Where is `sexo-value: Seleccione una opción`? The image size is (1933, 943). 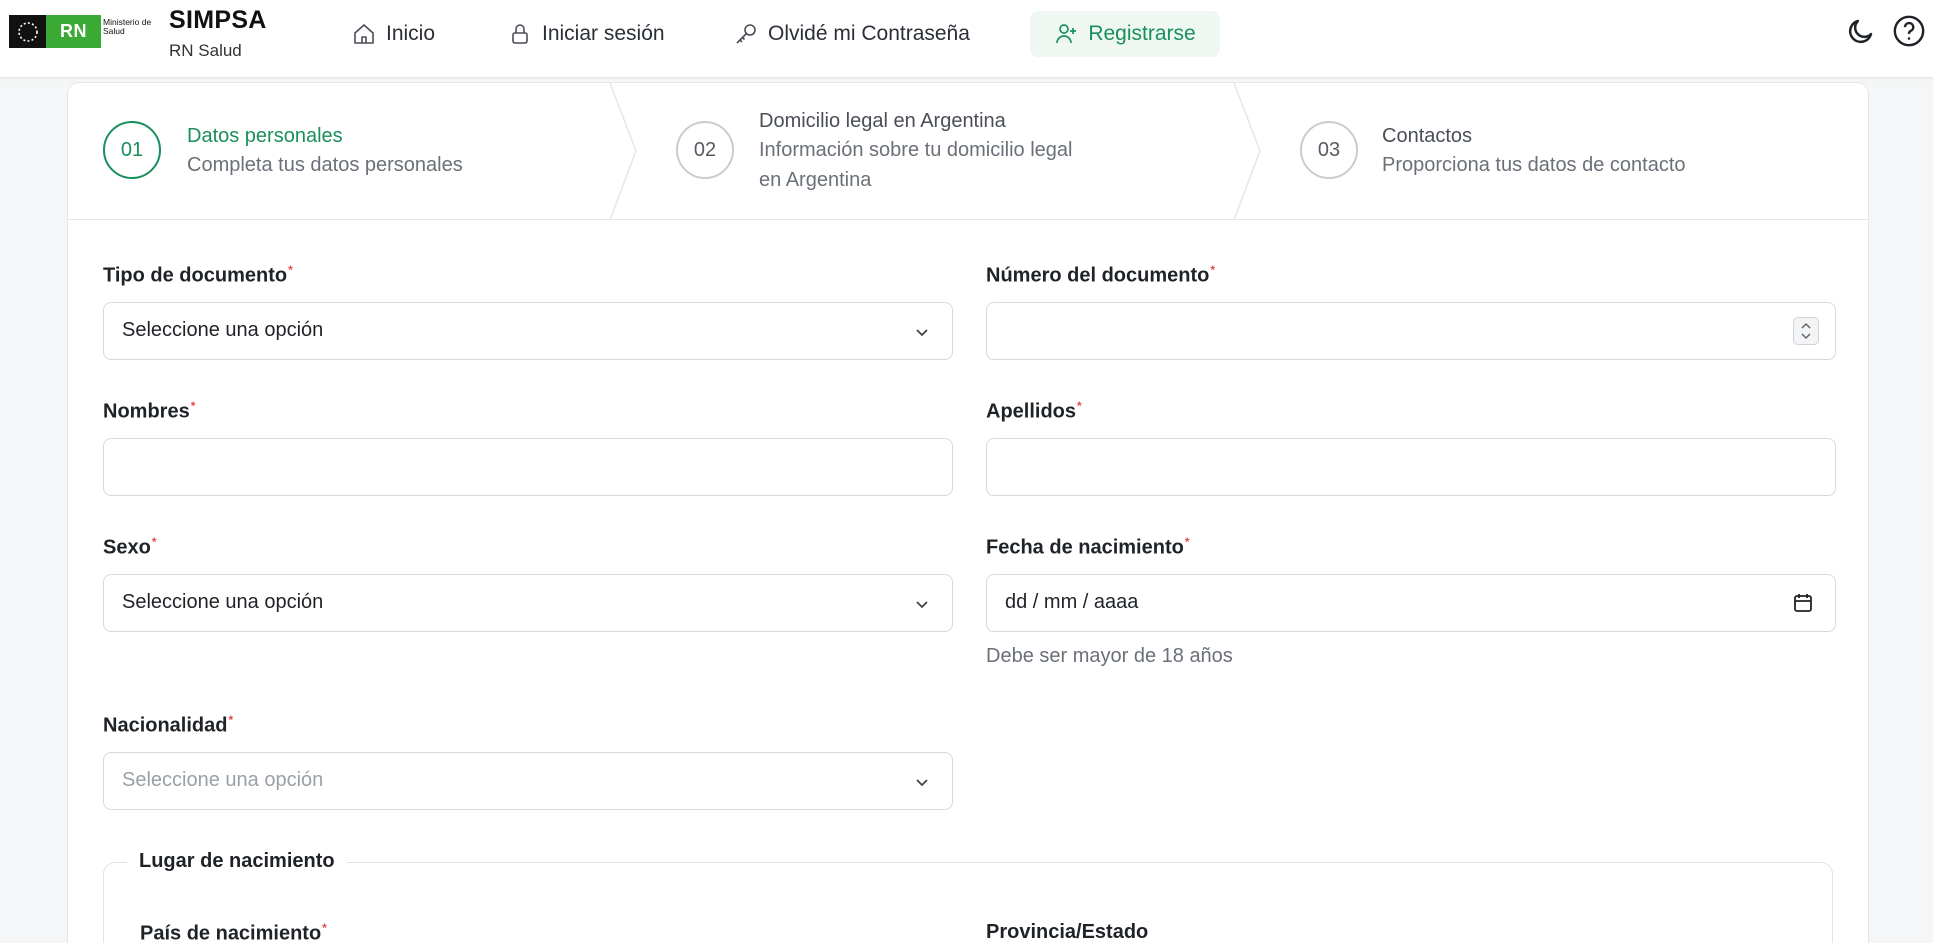
sexo-value: Seleccione una opción is located at coordinates (223, 602).